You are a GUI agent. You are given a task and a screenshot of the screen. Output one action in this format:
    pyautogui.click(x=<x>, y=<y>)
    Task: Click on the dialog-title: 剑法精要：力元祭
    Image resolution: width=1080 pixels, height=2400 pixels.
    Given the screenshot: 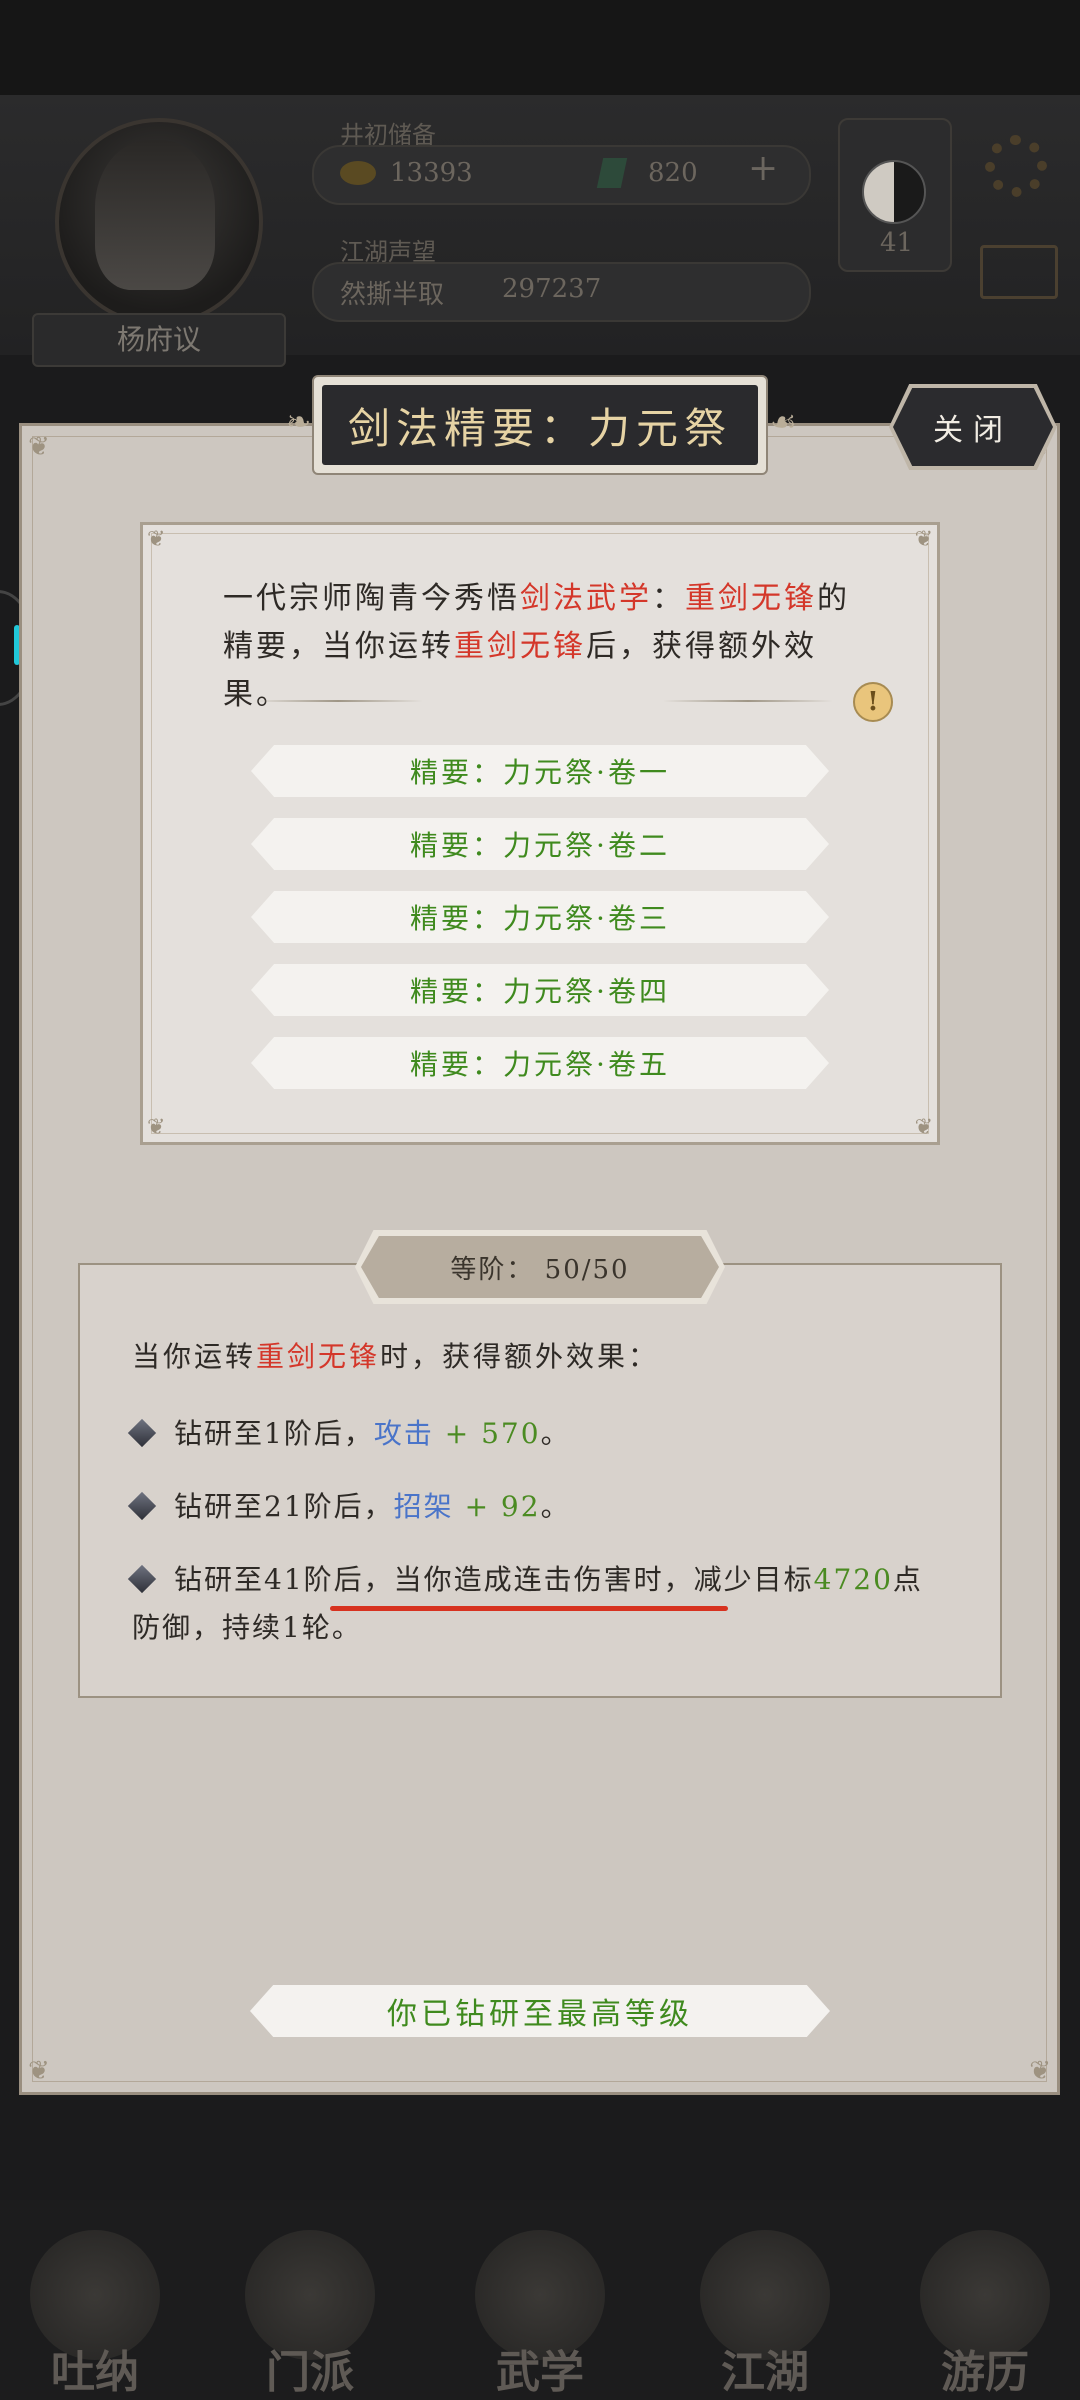 What is the action you would take?
    pyautogui.click(x=540, y=425)
    